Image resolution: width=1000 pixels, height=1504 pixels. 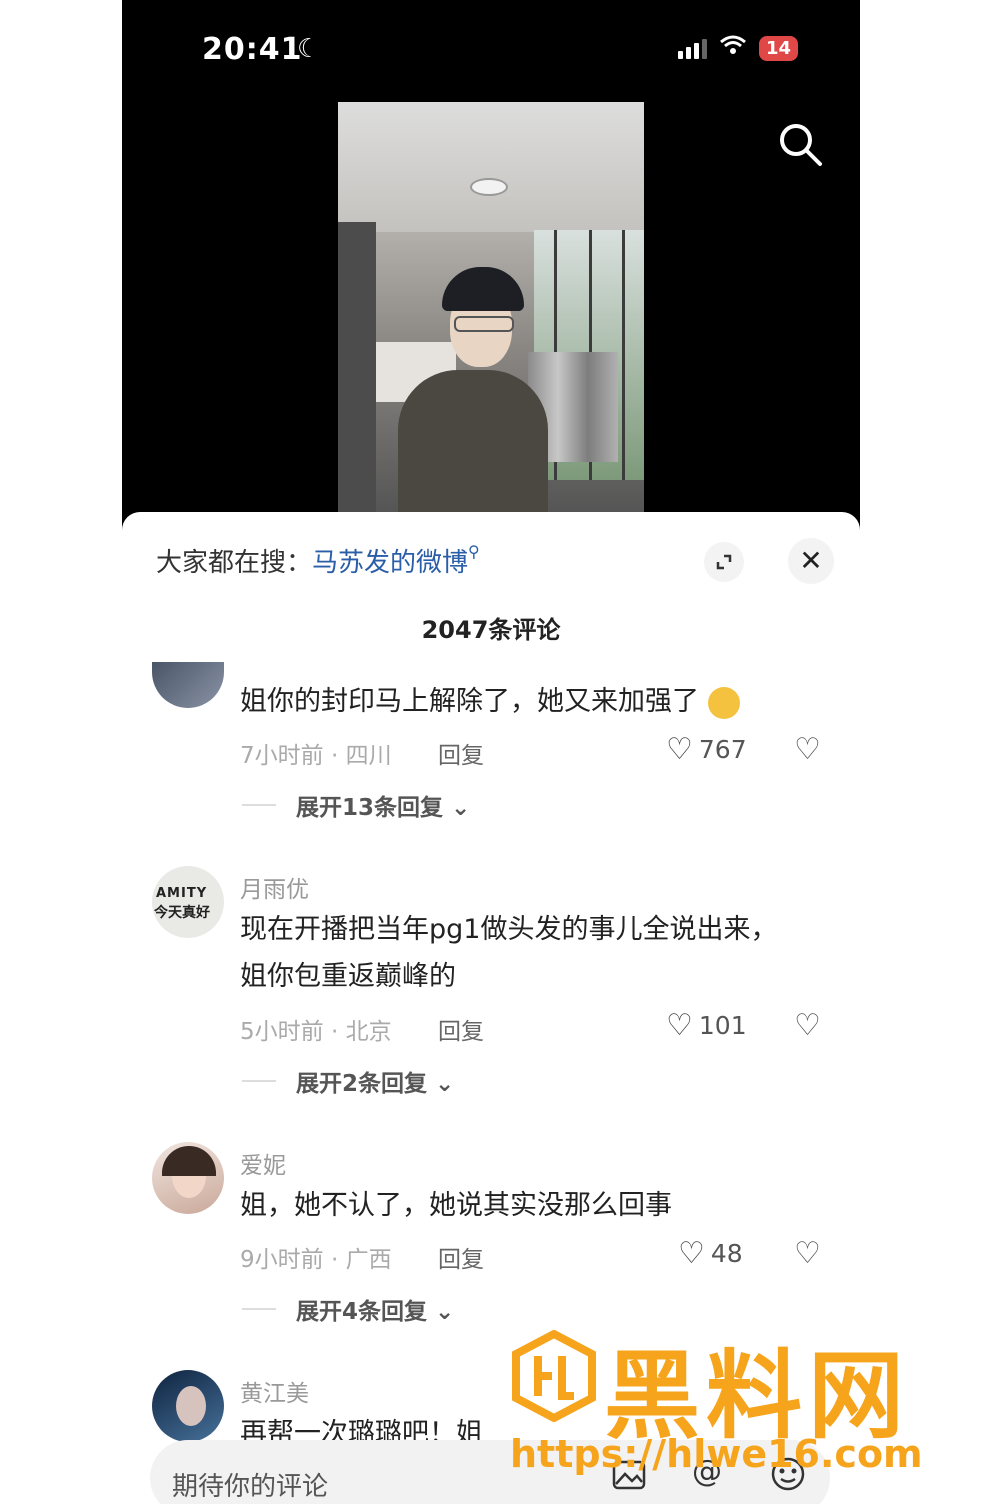 What do you see at coordinates (716, 1454) in the screenshot?
I see `watermark-url: https://hlwe16.com` at bounding box center [716, 1454].